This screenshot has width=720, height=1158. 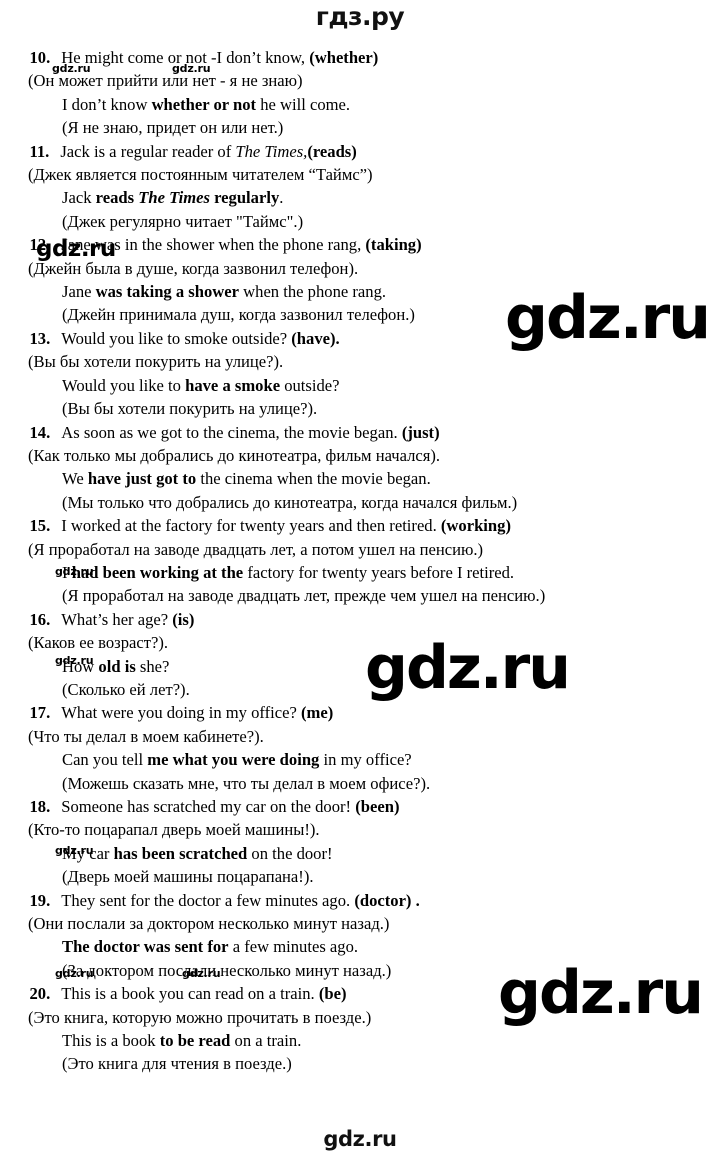 What do you see at coordinates (111, 1041) in the screenshot?
I see `plain-text: This is a book` at bounding box center [111, 1041].